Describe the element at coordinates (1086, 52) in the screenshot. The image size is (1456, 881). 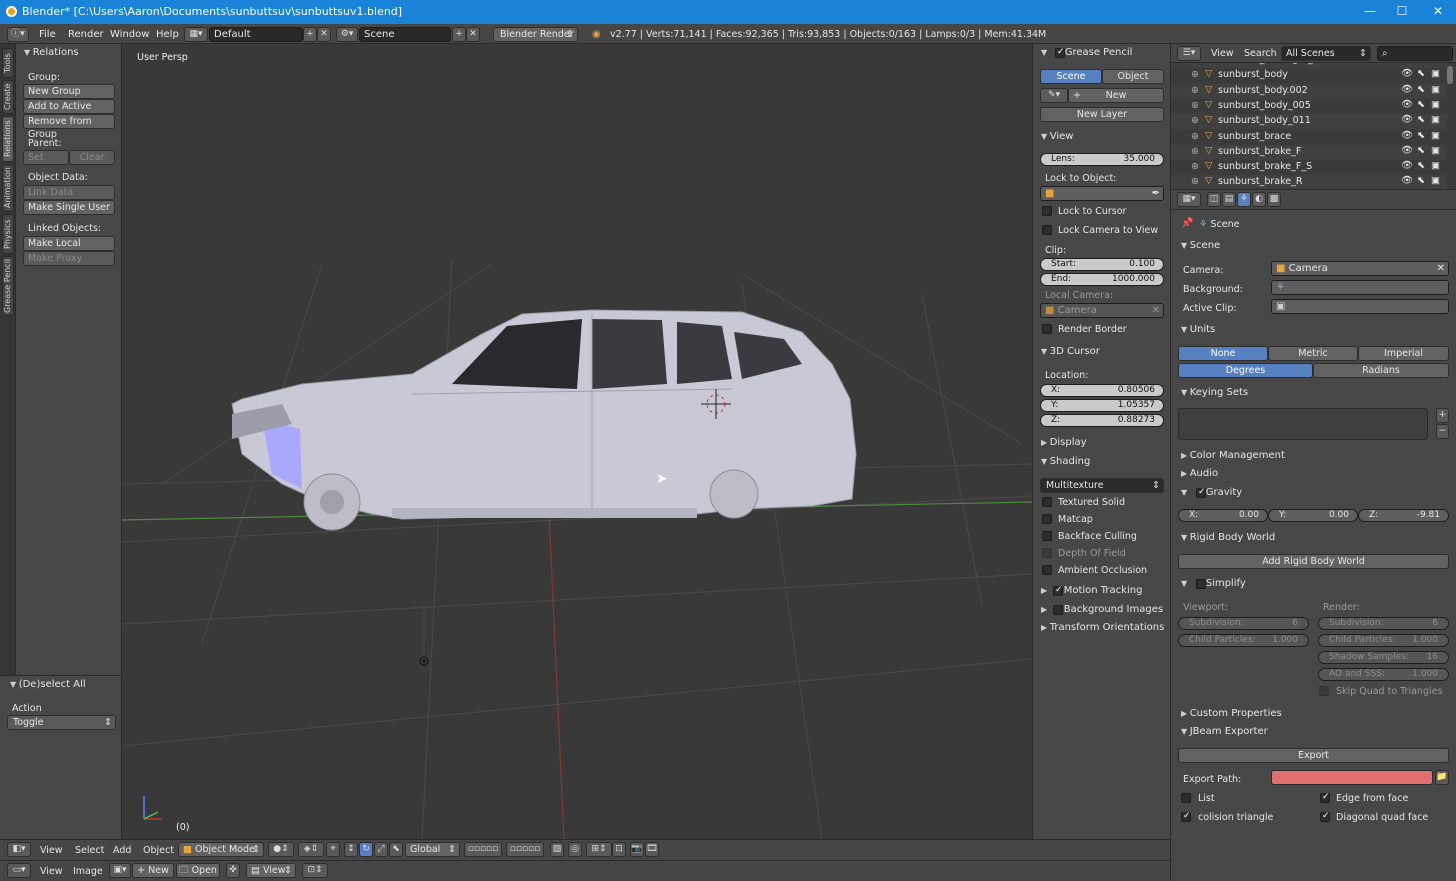
I see `grease-pencil-header: ▼ Grease Pencil` at that location.